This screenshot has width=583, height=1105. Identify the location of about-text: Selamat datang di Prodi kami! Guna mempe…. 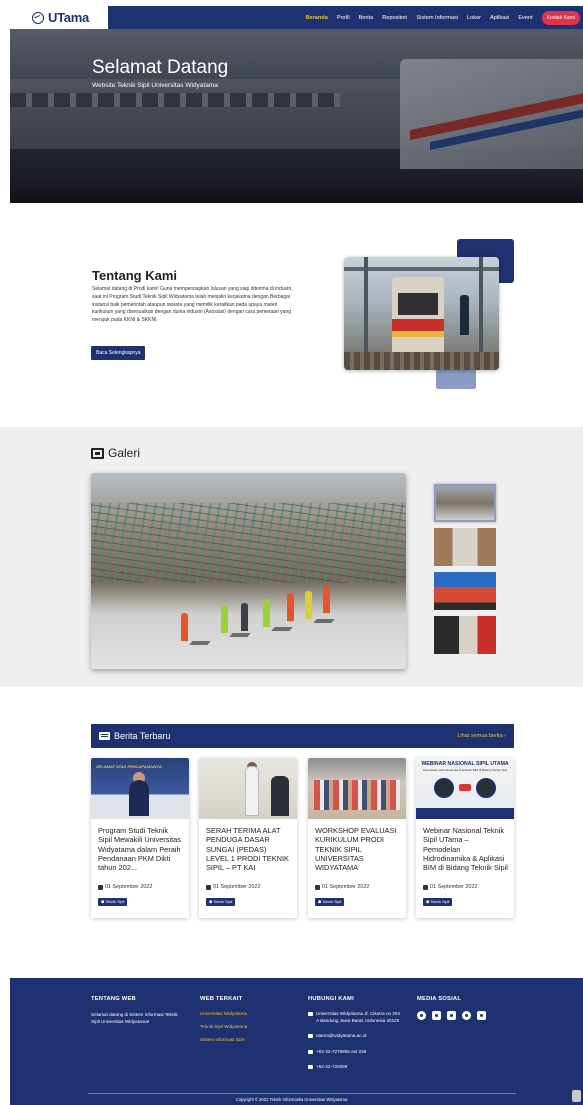
(192, 305).